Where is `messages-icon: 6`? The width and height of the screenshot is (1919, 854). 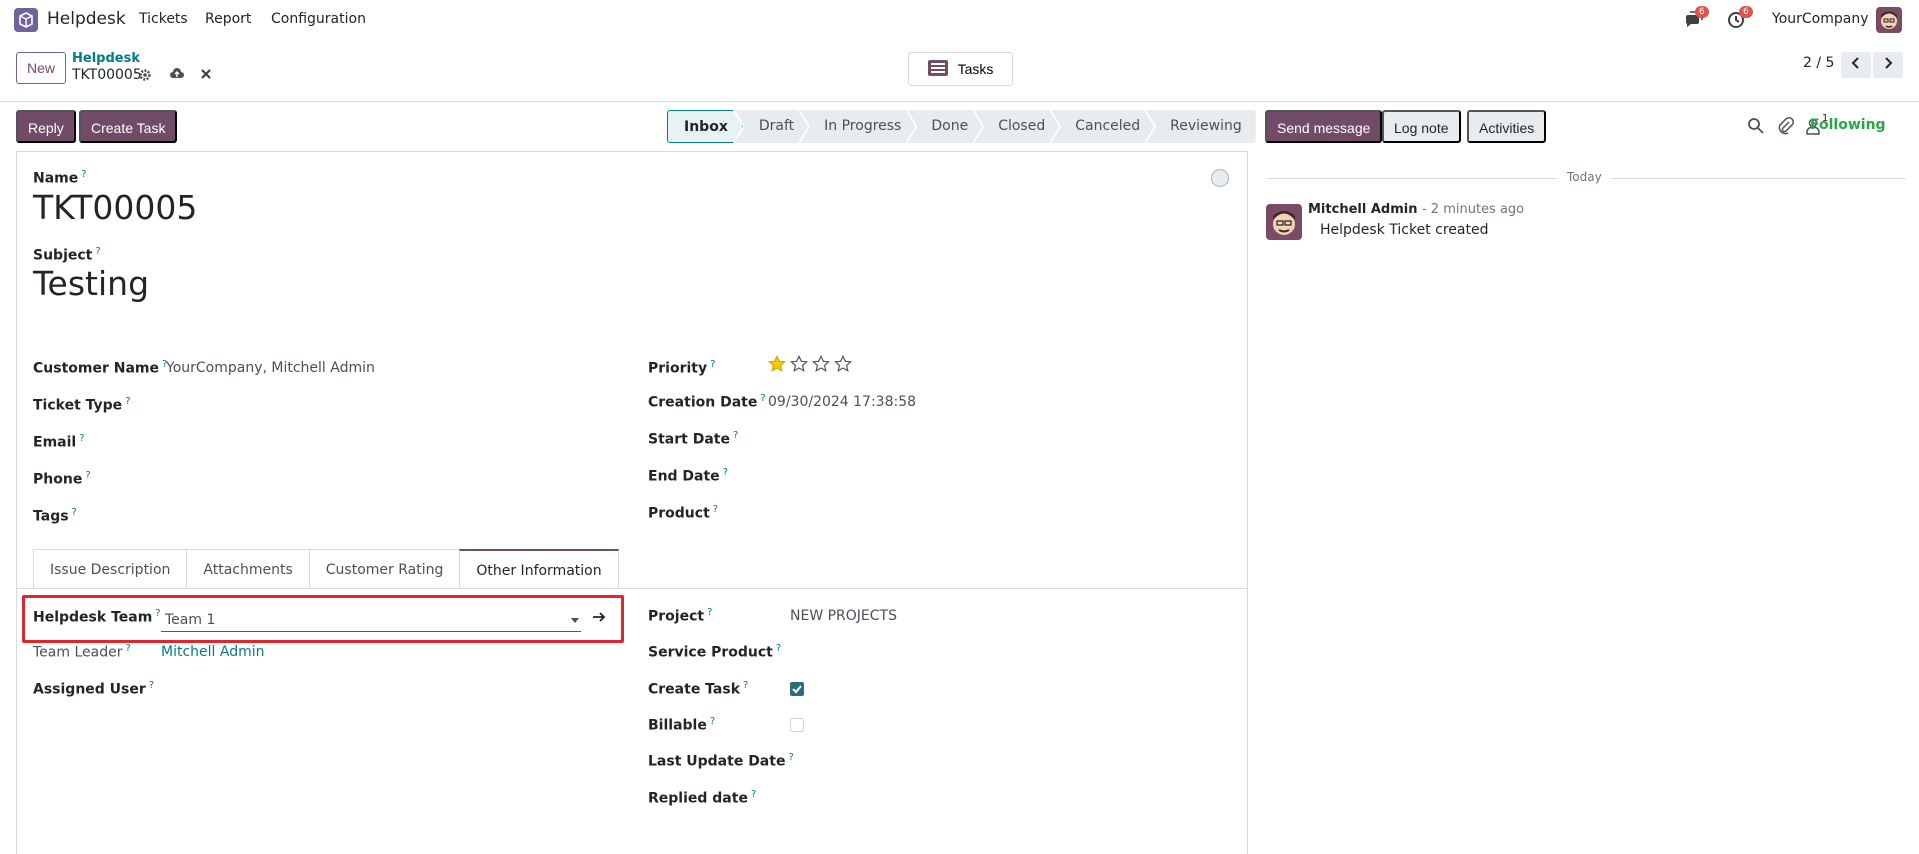
messages-icon: 6 is located at coordinates (1696, 18).